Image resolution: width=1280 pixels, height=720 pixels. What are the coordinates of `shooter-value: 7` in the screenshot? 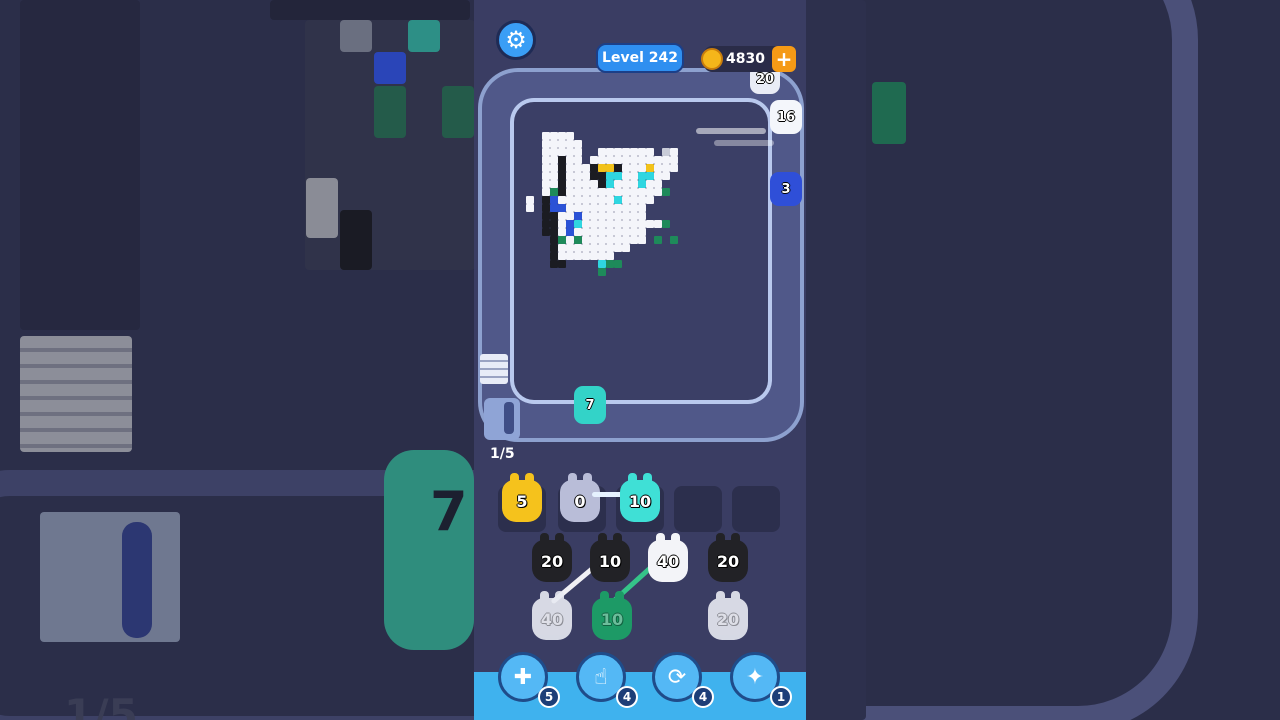 It's located at (590, 405).